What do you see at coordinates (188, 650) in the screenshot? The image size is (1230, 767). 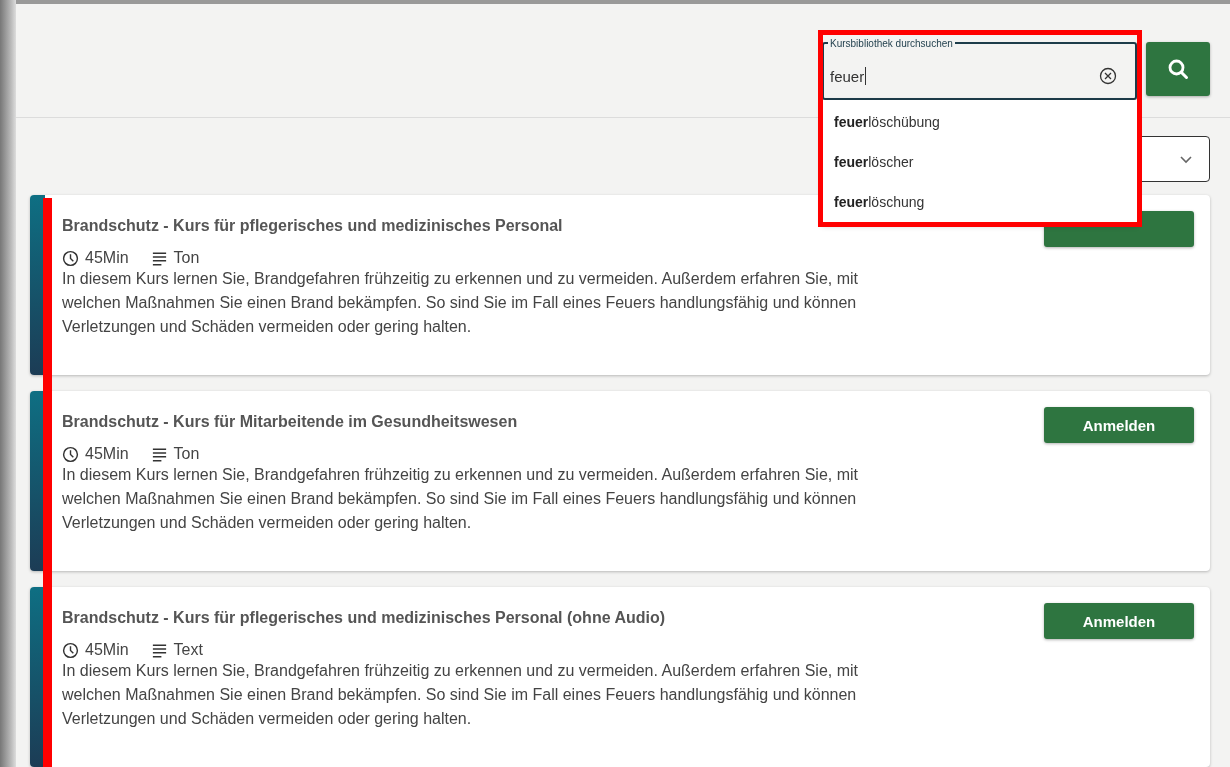 I see `course-format: Text` at bounding box center [188, 650].